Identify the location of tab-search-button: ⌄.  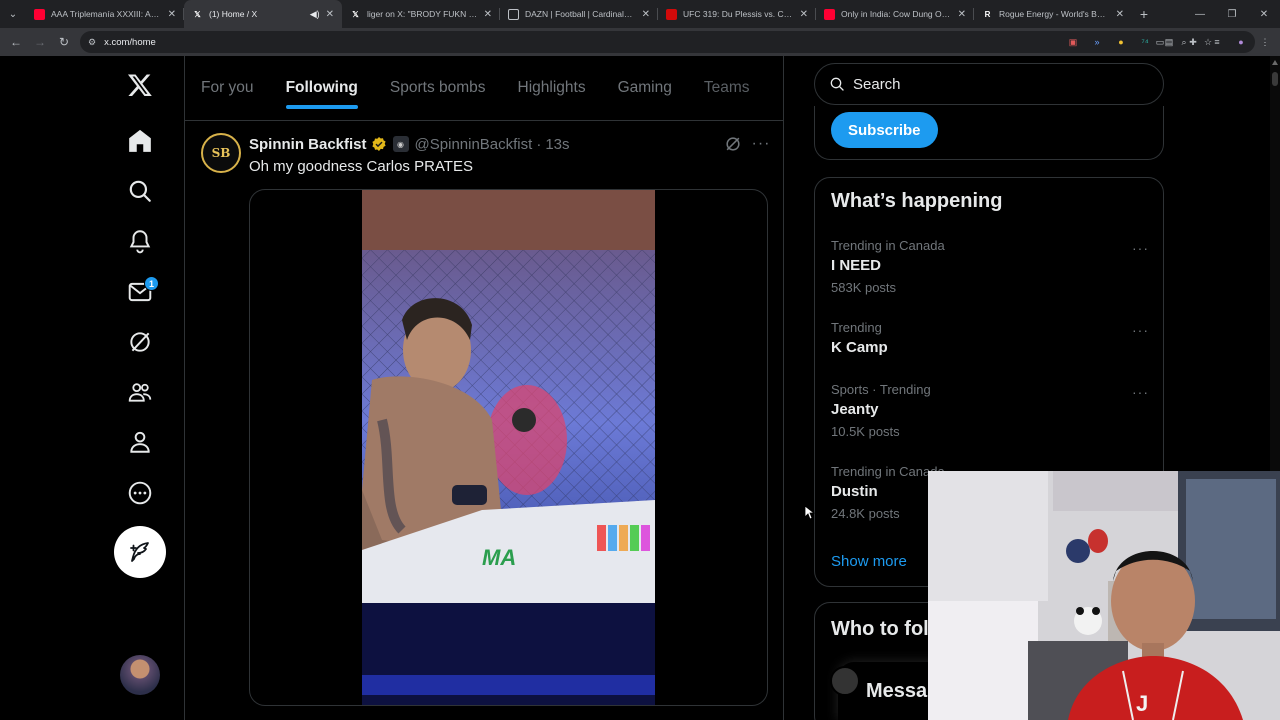
(13, 14).